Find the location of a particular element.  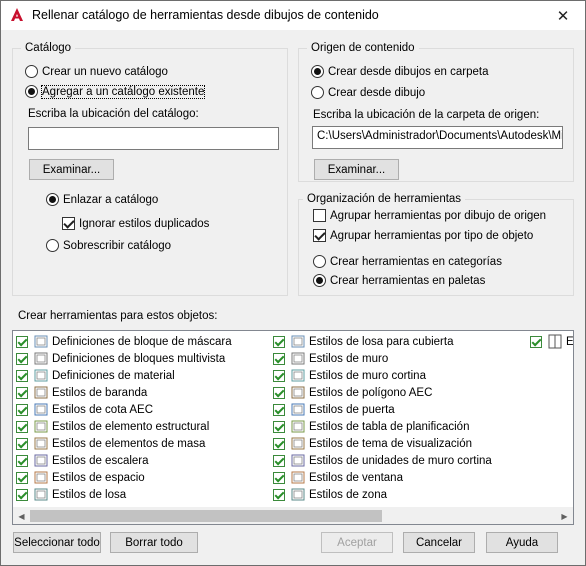

list-item: Estilos de elemento estructural is located at coordinates (112, 426).